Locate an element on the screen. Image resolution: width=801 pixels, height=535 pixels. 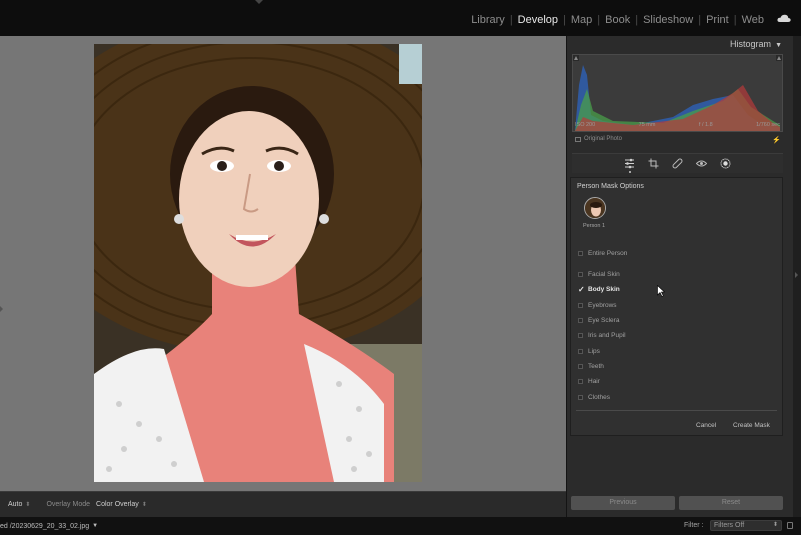
iris-pupil-label: Iris and Pupil is located at coordinates (607, 335).